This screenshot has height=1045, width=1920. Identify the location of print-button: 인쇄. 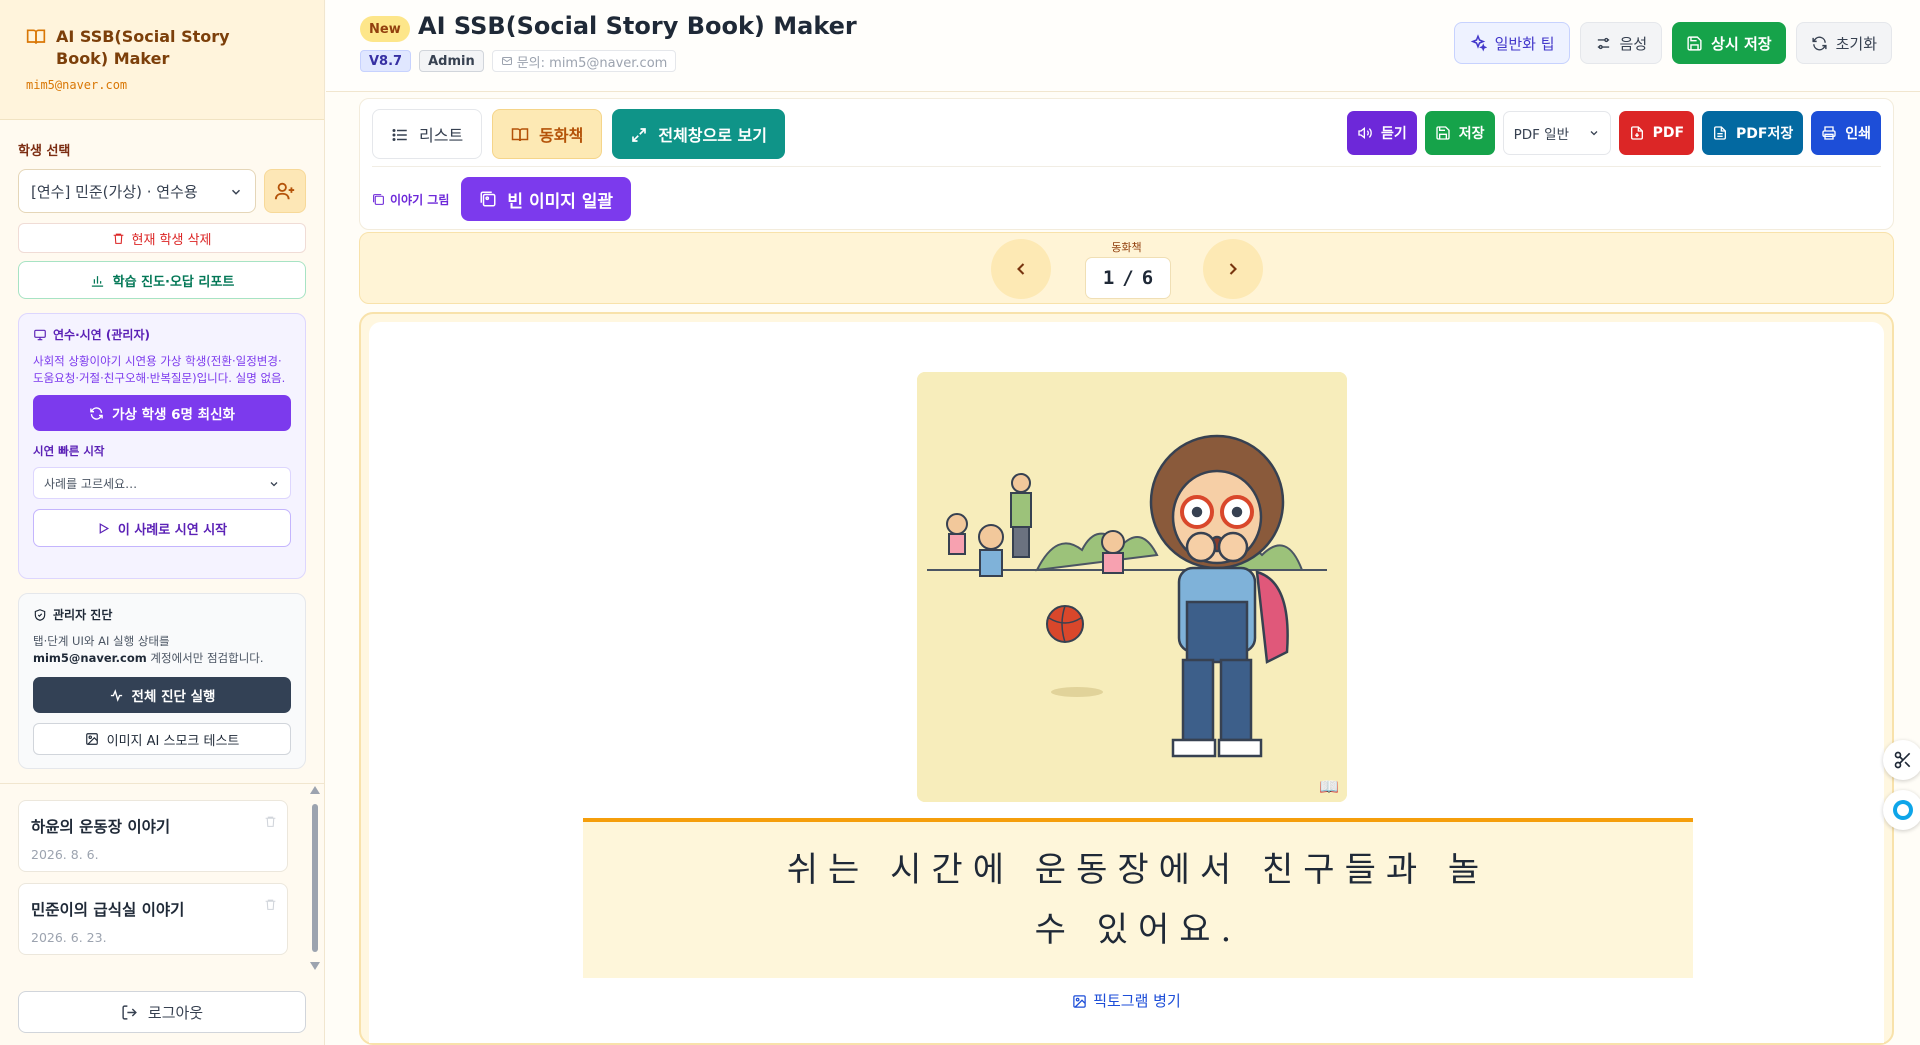
(1846, 133).